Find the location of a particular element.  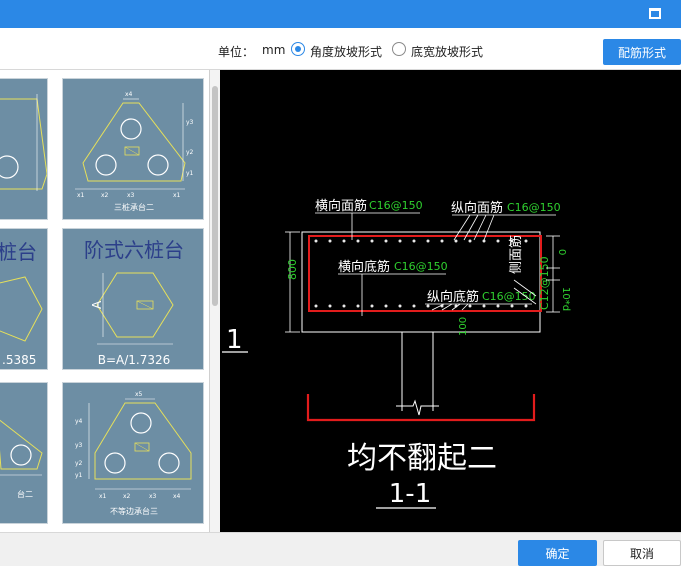

thumbnail-scrollbar is located at coordinates (215, 301).